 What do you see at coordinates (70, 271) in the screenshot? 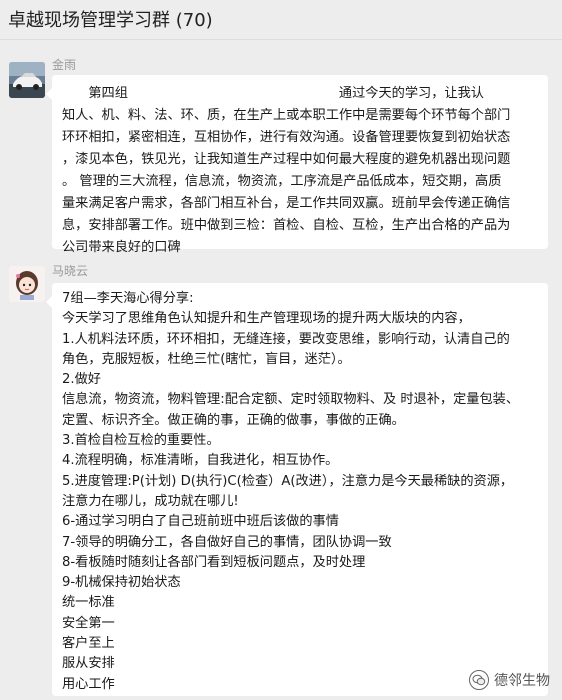
I see `message-2-sender: 马晓云` at bounding box center [70, 271].